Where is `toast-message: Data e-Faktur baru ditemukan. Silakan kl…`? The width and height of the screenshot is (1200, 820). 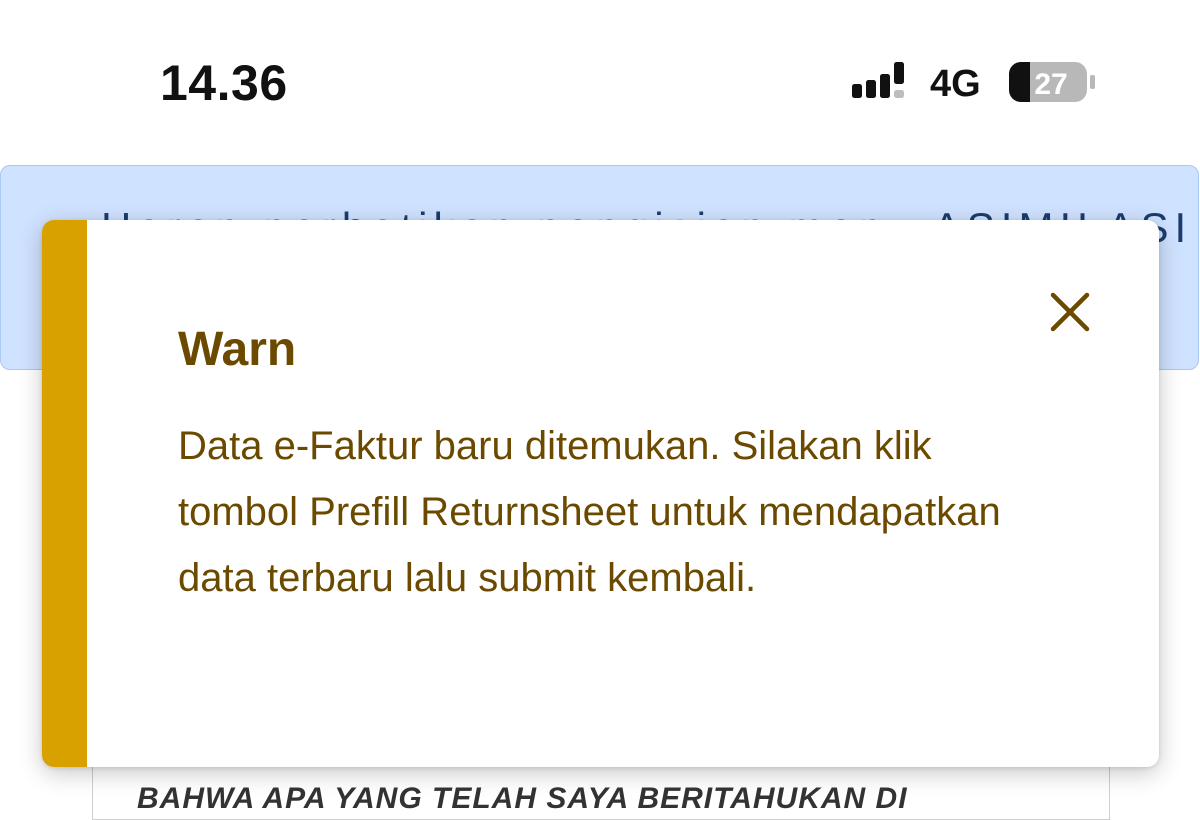
toast-message: Data e-Faktur baru ditemukan. Silakan kl… is located at coordinates (589, 512).